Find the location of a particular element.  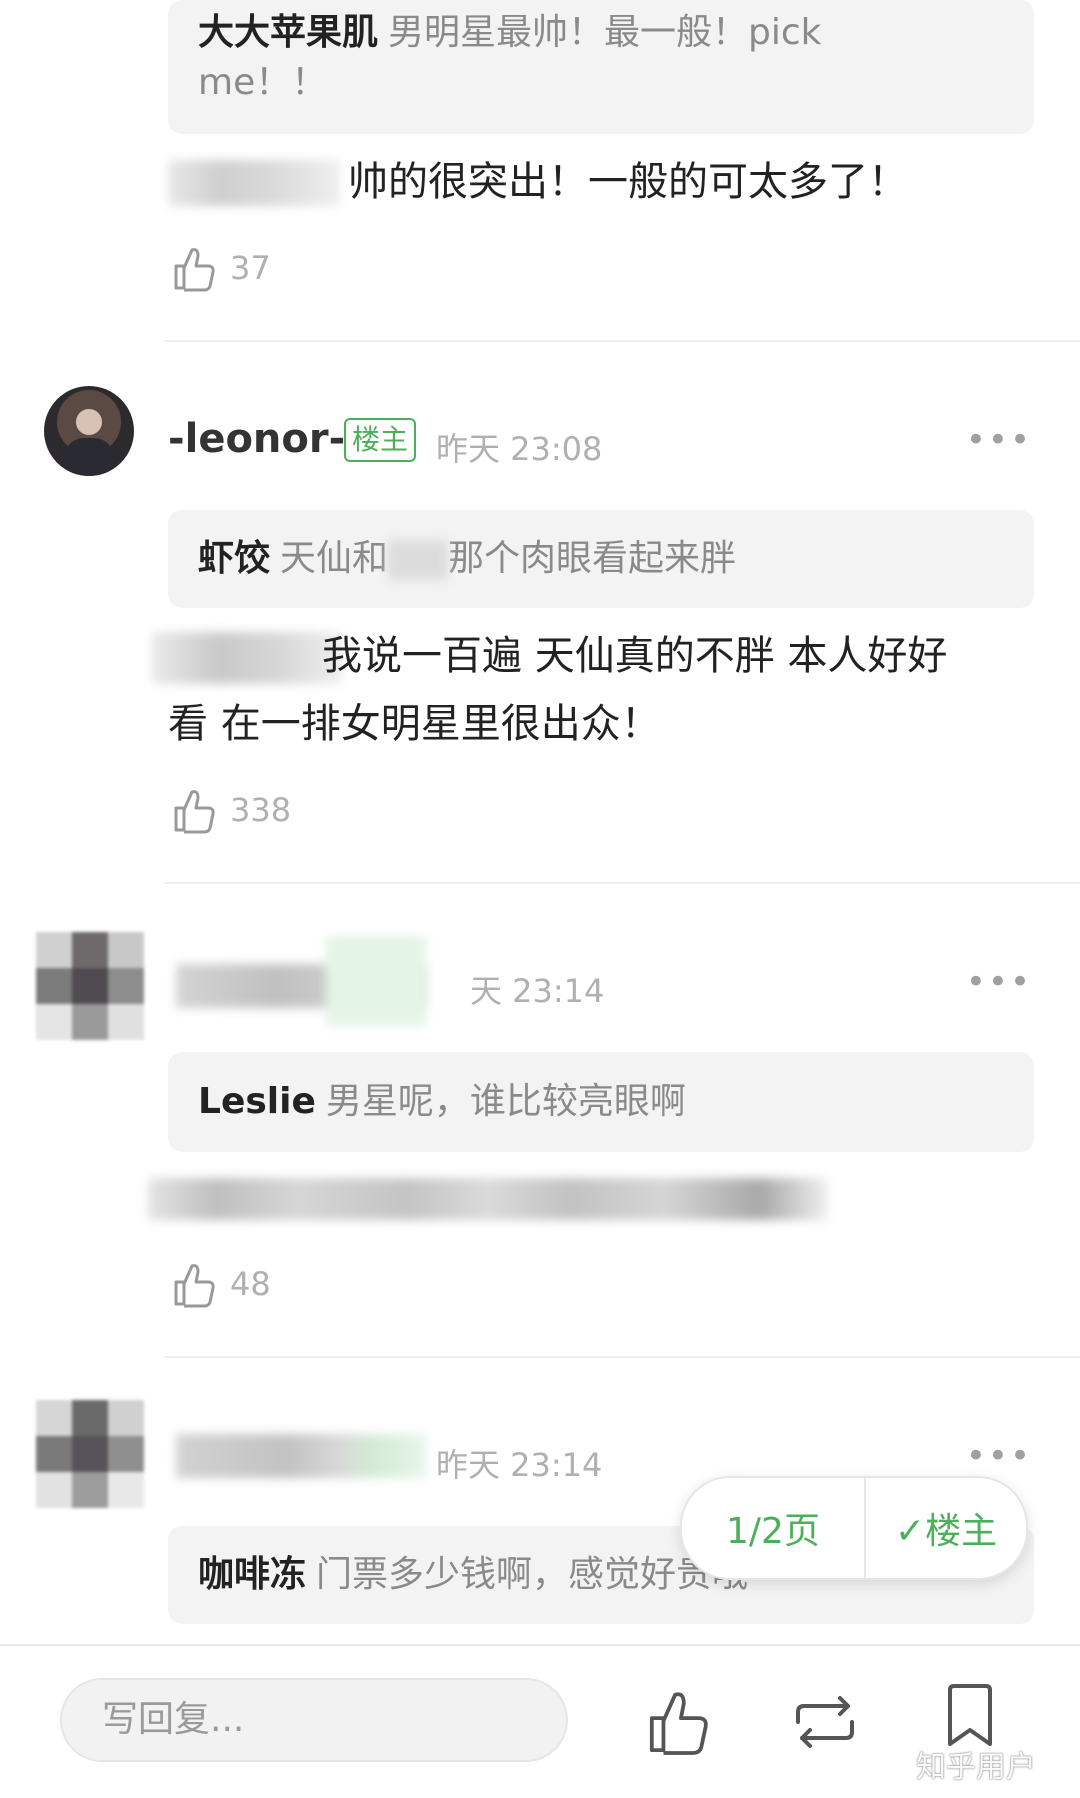

quote-text: 男明星最帅！最一般！pick is located at coordinates (605, 32).